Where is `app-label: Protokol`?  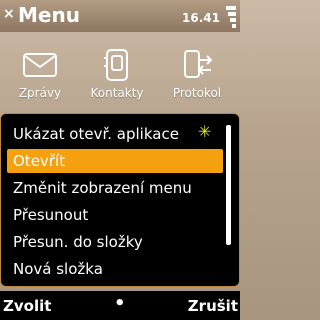 app-label: Protokol is located at coordinates (197, 93).